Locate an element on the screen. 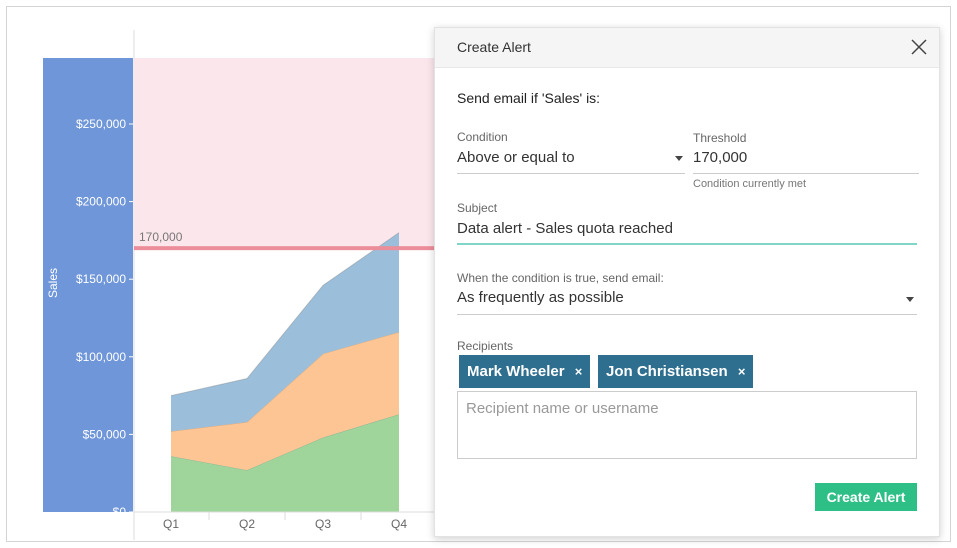  x-tick-label: Q4 is located at coordinates (399, 524).